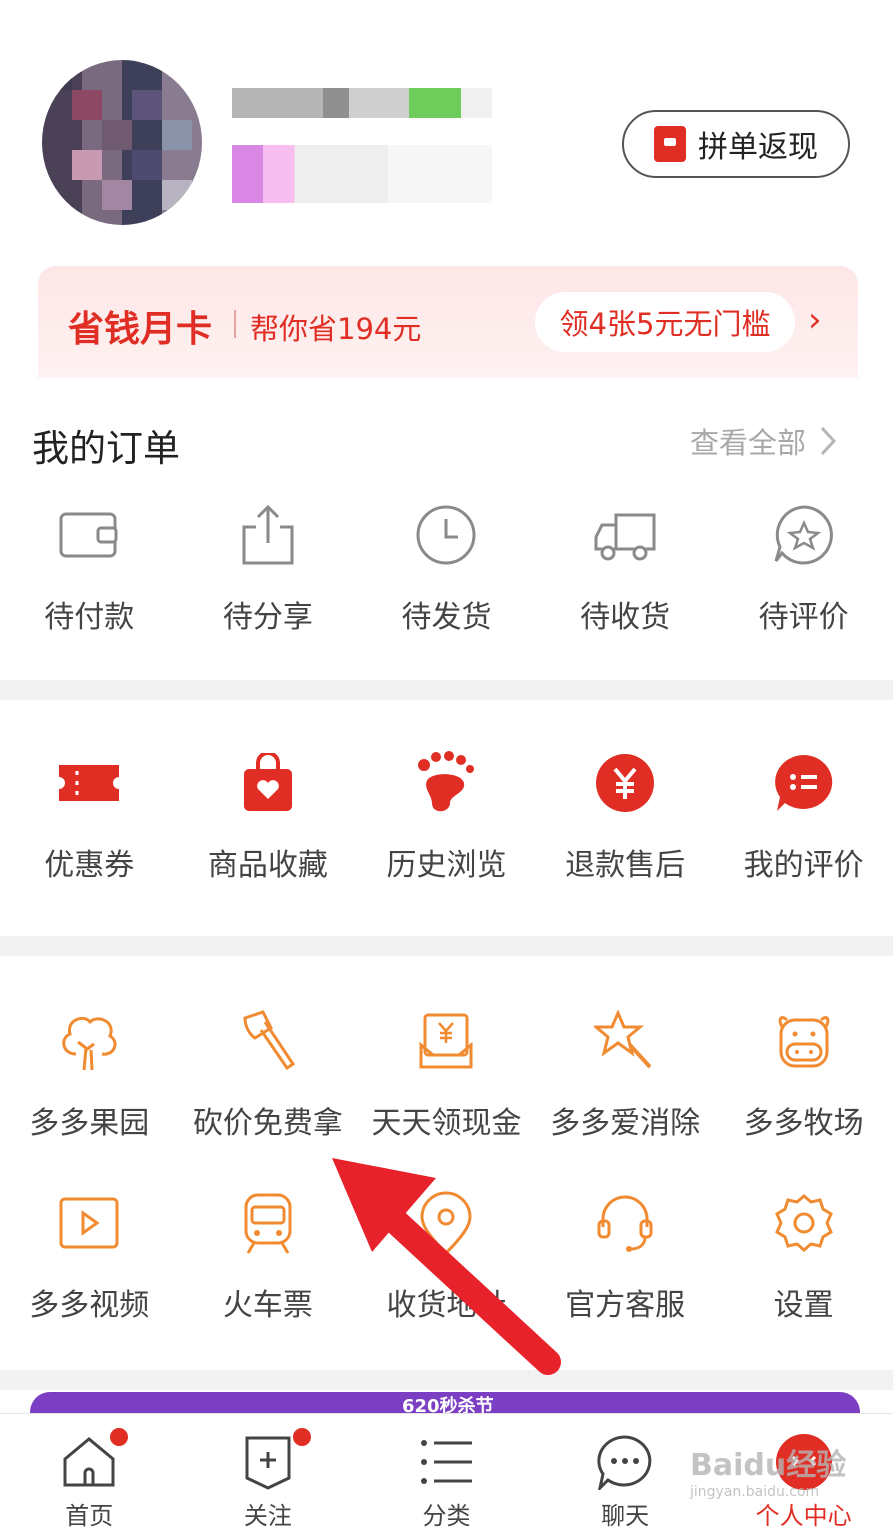 The image size is (893, 1536). I want to click on chevron-right-icon, so click(828, 441).